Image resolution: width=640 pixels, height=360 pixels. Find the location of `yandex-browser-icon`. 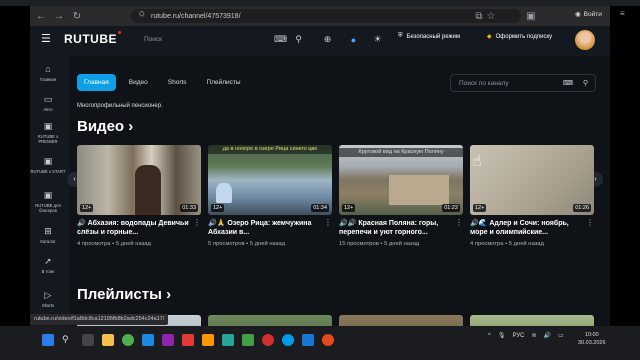

yandex-browser-icon is located at coordinates (268, 340).